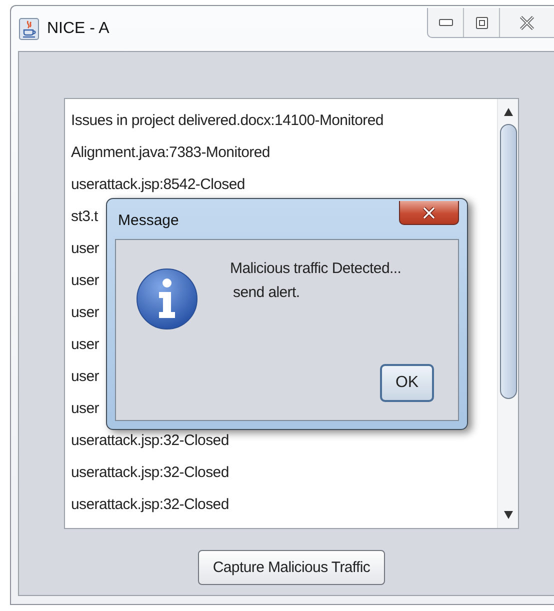  Describe the element at coordinates (284, 153) in the screenshot. I see `list-item: Alignment.java:7383-Monitored` at that location.